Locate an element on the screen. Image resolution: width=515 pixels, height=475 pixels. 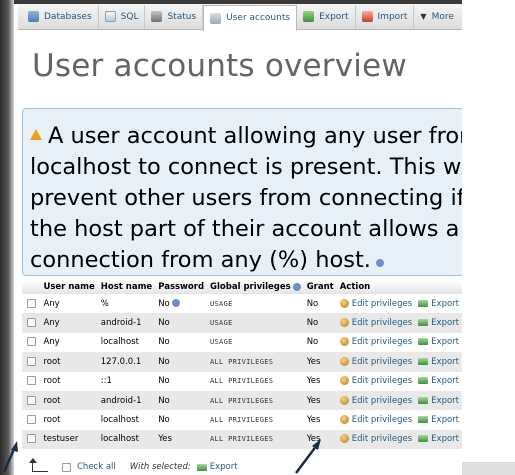
tab-sql: SQL is located at coordinates (122, 16).